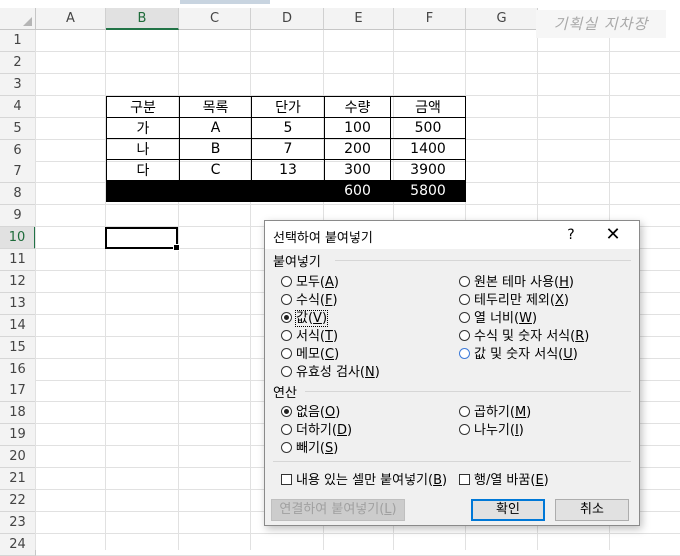 The height and width of the screenshot is (556, 680). I want to click on row-header-5: 5, so click(18, 128).